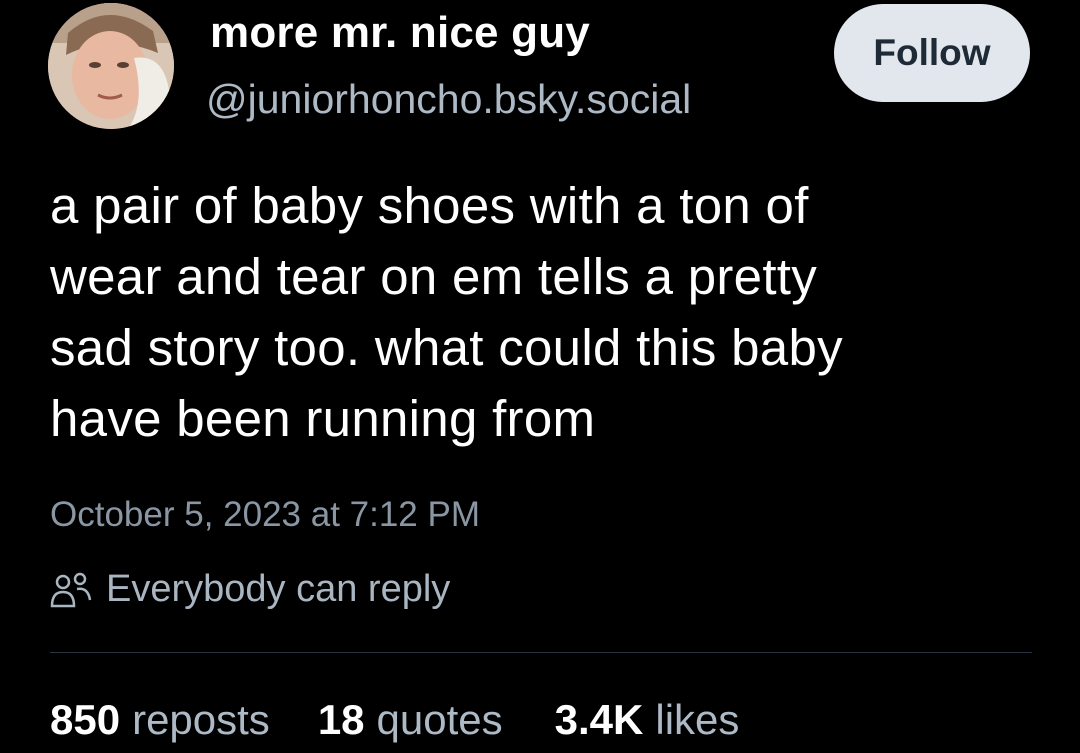  Describe the element at coordinates (201, 719) in the screenshot. I see `reposts-label: reposts` at that location.